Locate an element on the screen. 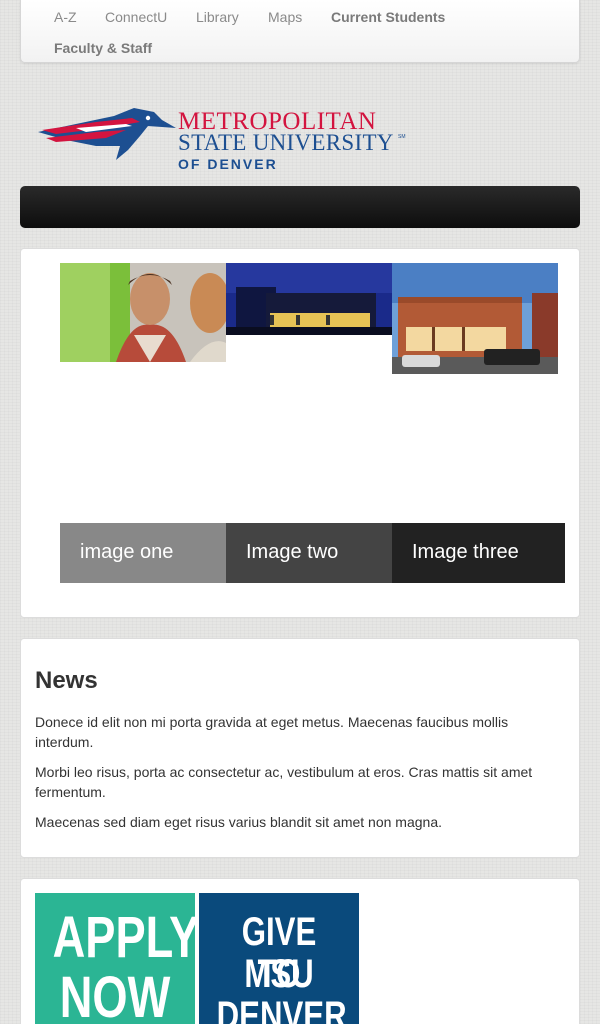 This screenshot has width=600, height=1024. news-heading: News is located at coordinates (66, 680).